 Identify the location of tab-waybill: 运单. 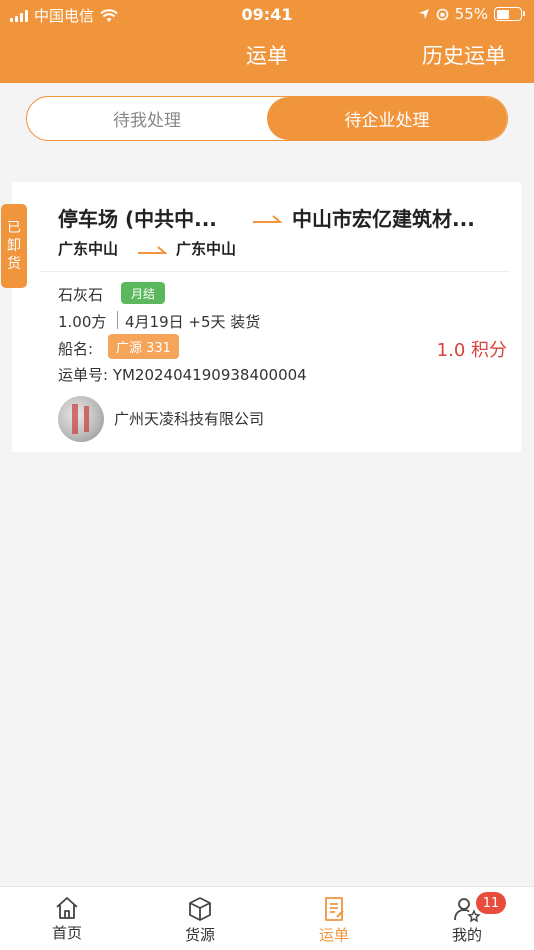
(334, 918).